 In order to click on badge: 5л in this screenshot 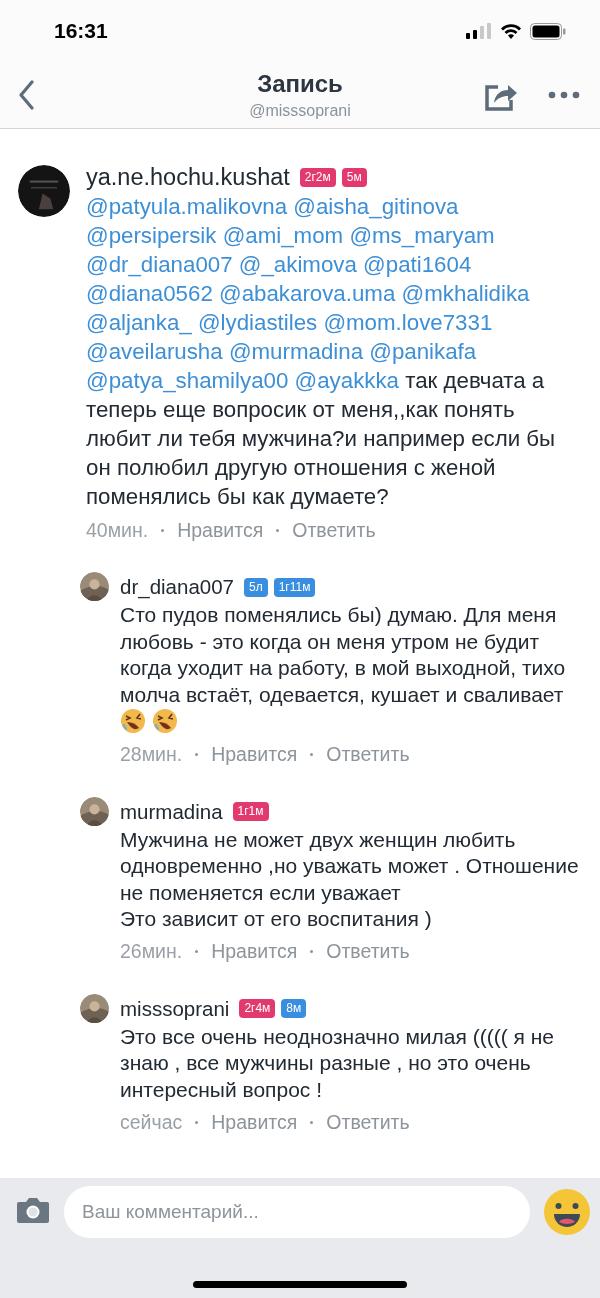, I will do `click(256, 587)`.